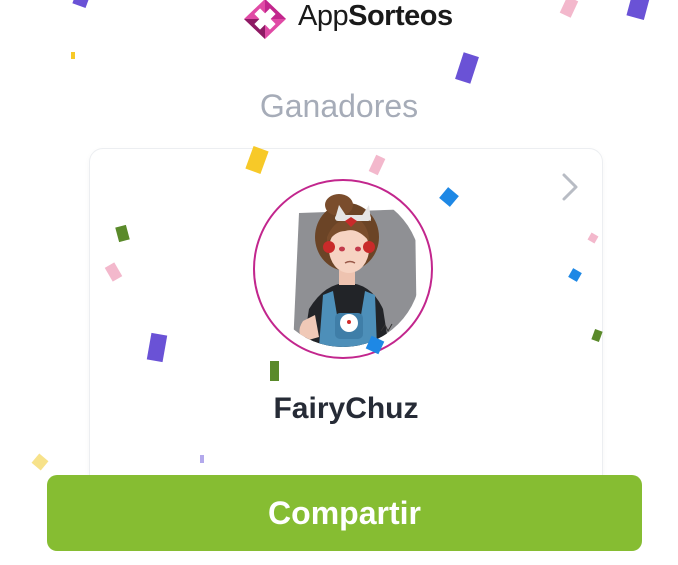 The height and width of the screenshot is (565, 678). I want to click on winner-avatar, so click(343, 269).